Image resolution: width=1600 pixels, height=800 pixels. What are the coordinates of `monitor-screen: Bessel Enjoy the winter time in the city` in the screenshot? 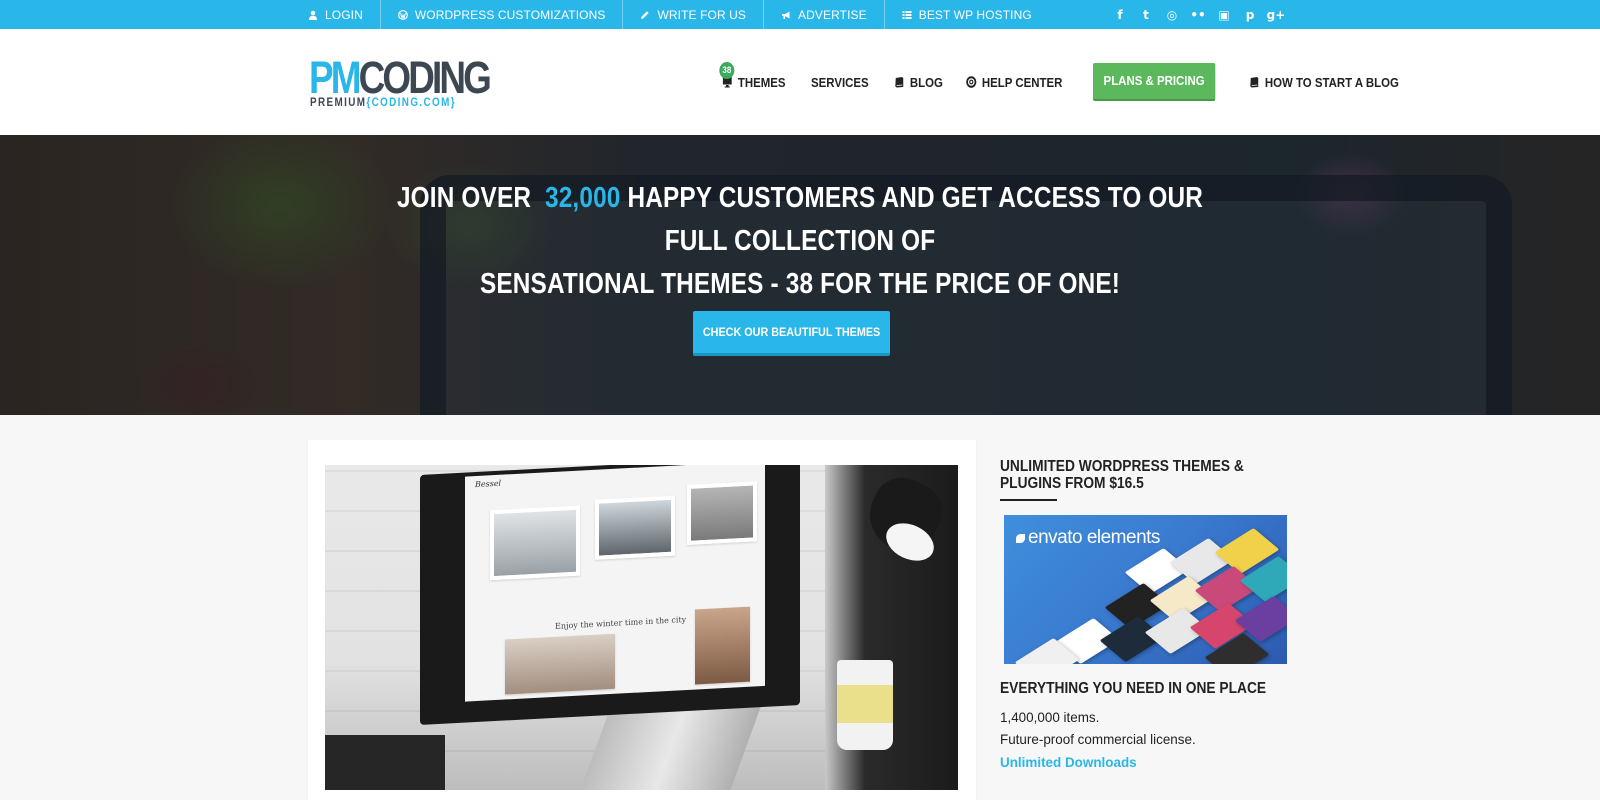 It's located at (615, 583).